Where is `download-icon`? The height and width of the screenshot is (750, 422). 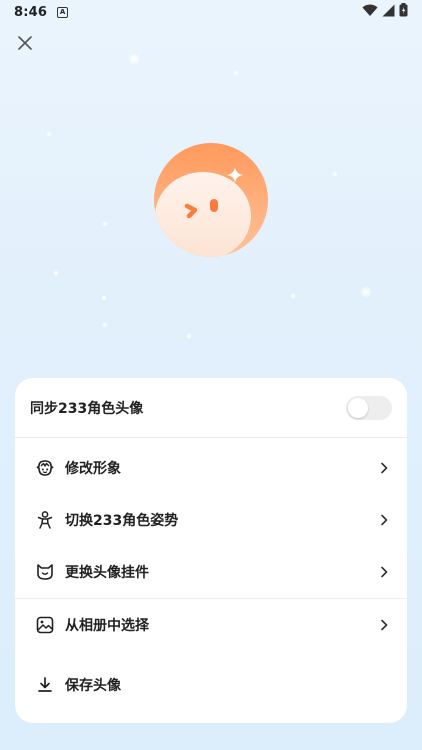
download-icon is located at coordinates (45, 685).